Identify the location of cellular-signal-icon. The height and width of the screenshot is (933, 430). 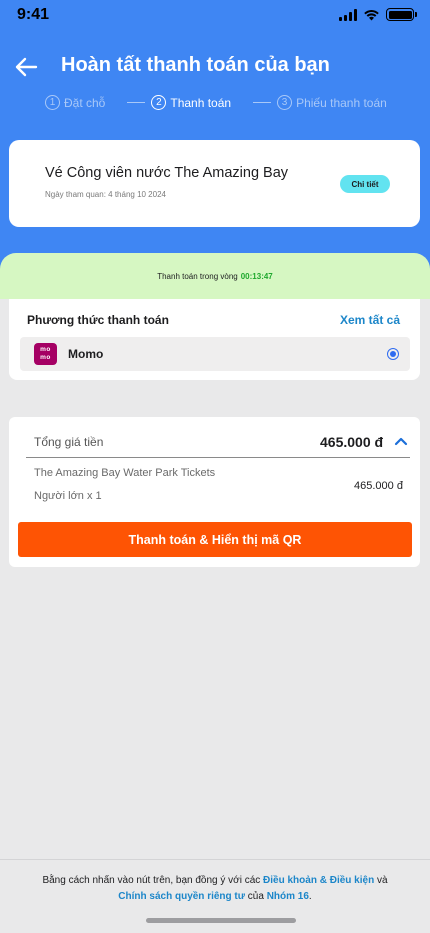
(348, 14).